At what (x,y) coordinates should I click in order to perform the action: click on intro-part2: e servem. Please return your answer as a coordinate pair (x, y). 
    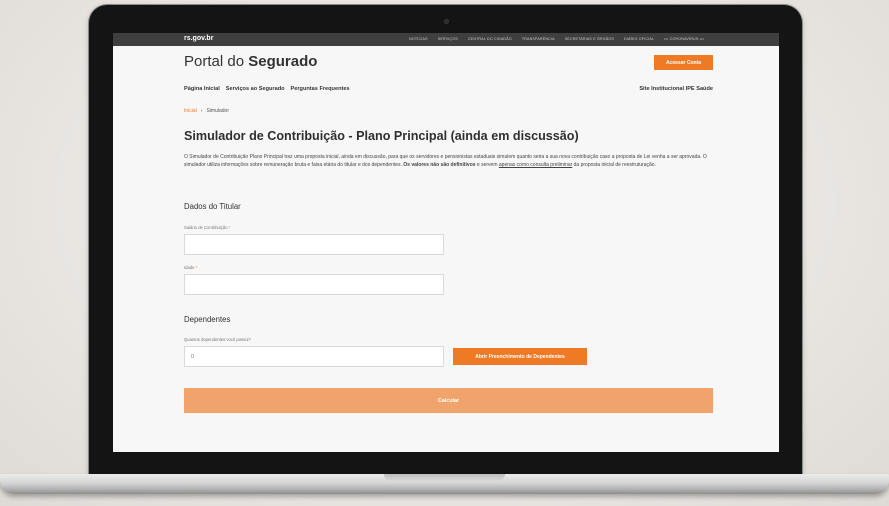
    Looking at the image, I should click on (487, 165).